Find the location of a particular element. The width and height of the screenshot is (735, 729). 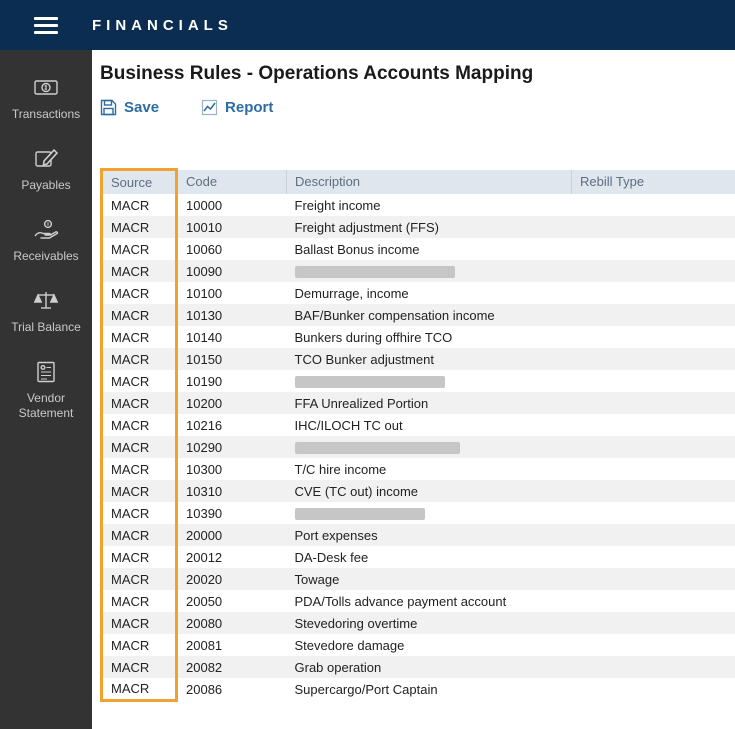

cell-description: Port expenses is located at coordinates (336, 535).